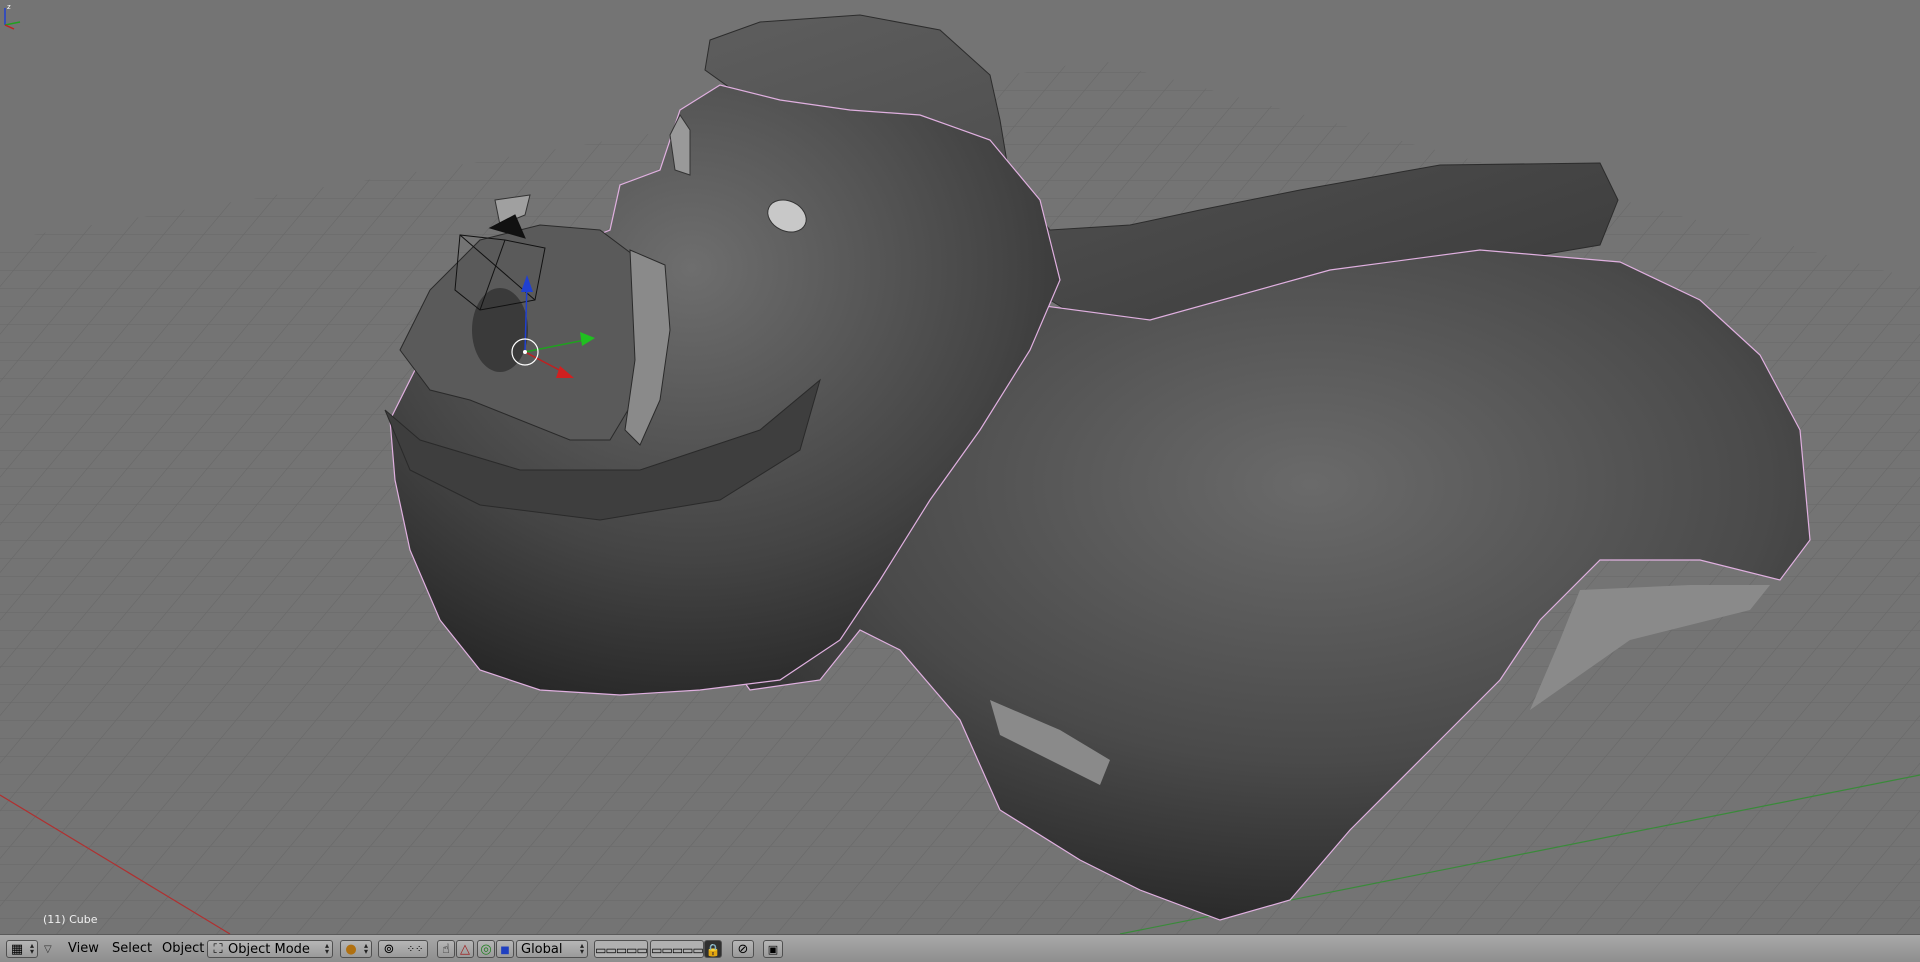 The image size is (1920, 962). I want to click on pivot-icon: ⊚, so click(389, 949).